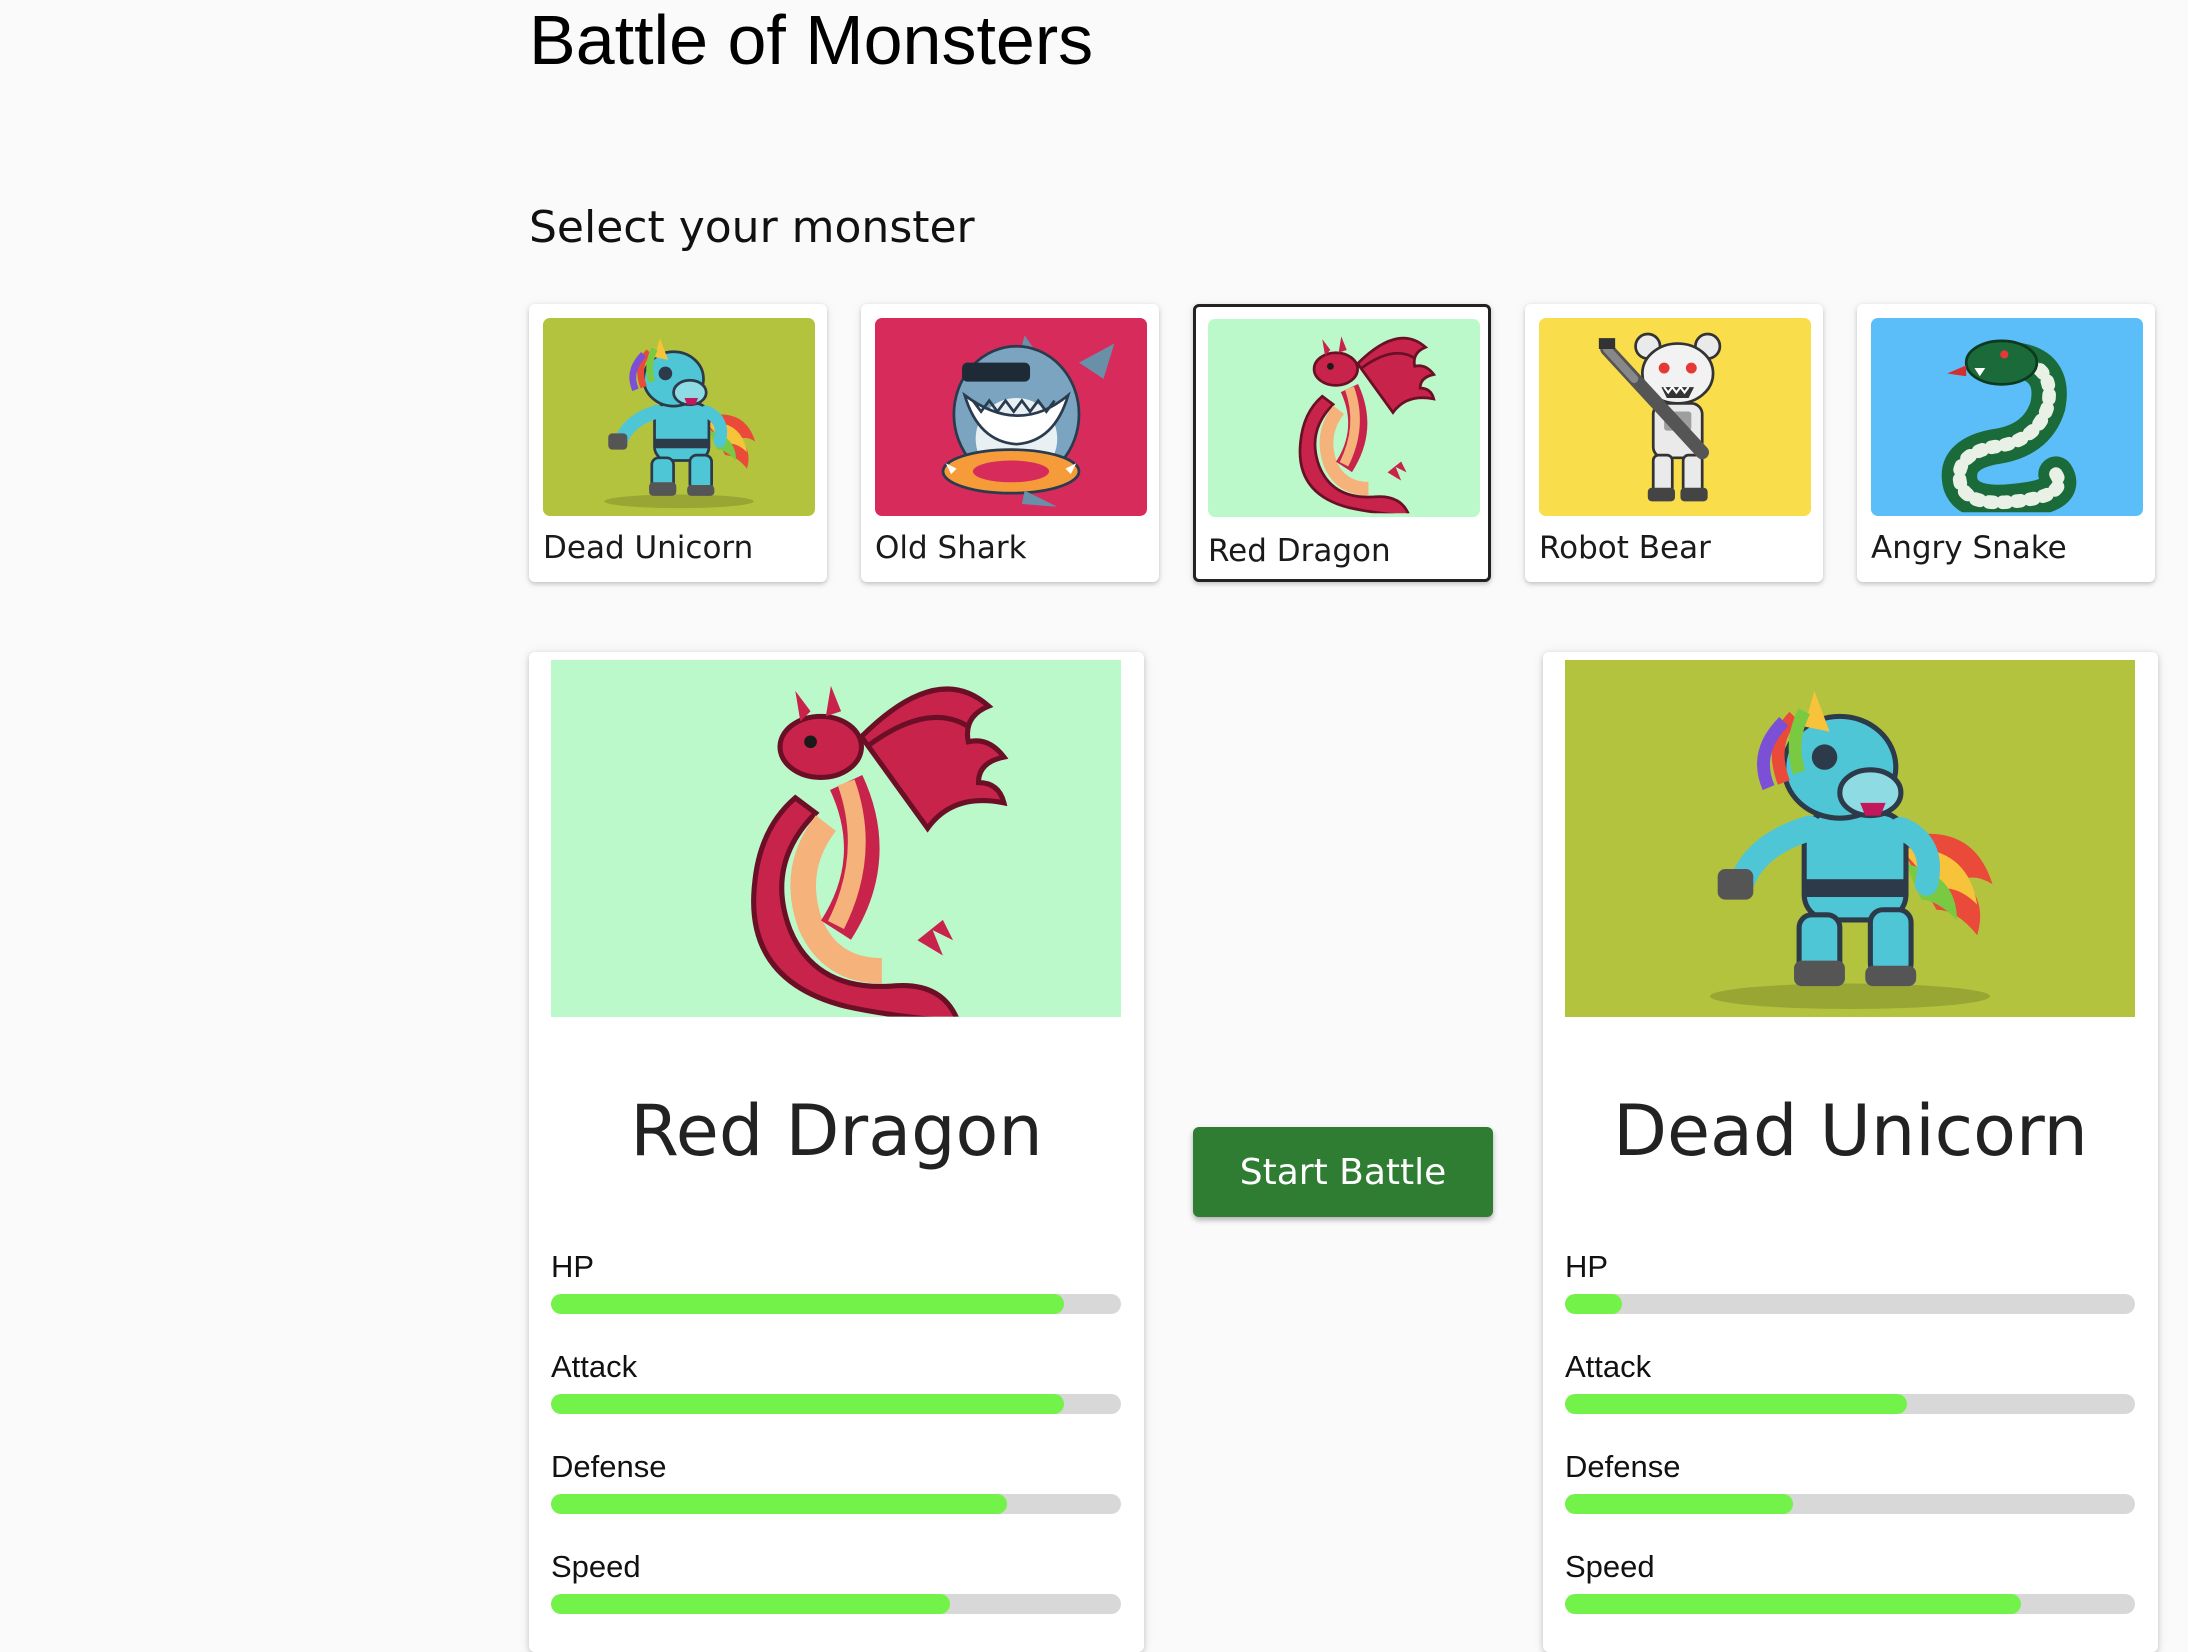 The image size is (2188, 1652). Describe the element at coordinates (1625, 548) in the screenshot. I see `monster-card-label: Robot Bear` at that location.